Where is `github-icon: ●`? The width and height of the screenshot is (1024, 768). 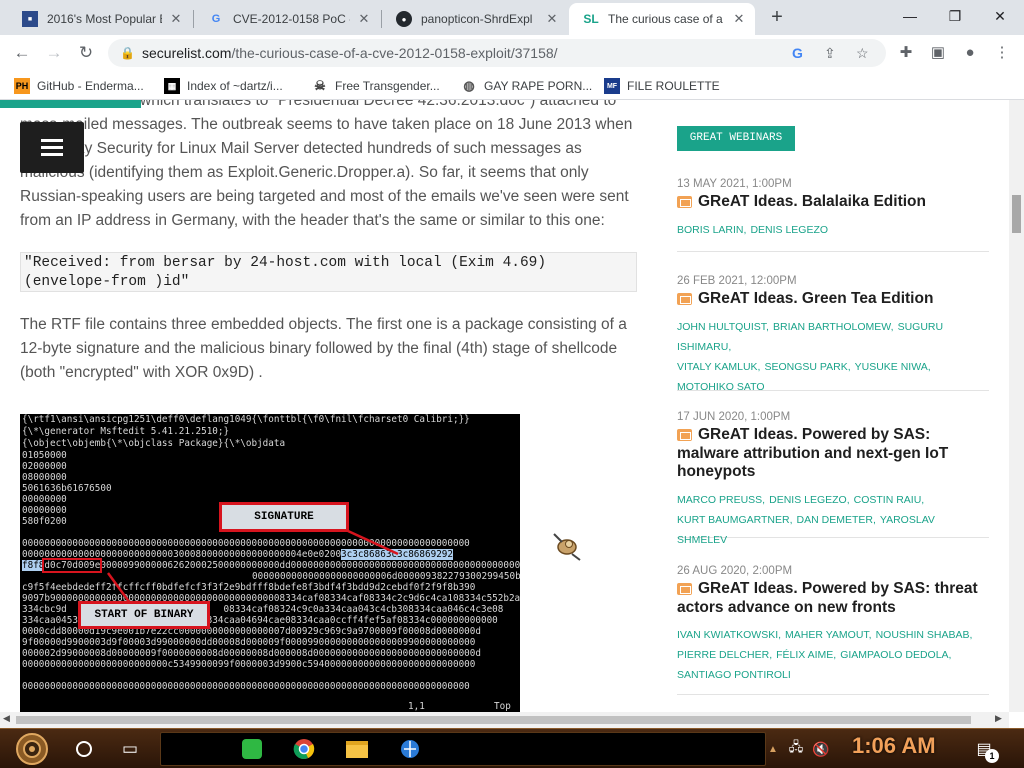 github-icon: ● is located at coordinates (404, 19).